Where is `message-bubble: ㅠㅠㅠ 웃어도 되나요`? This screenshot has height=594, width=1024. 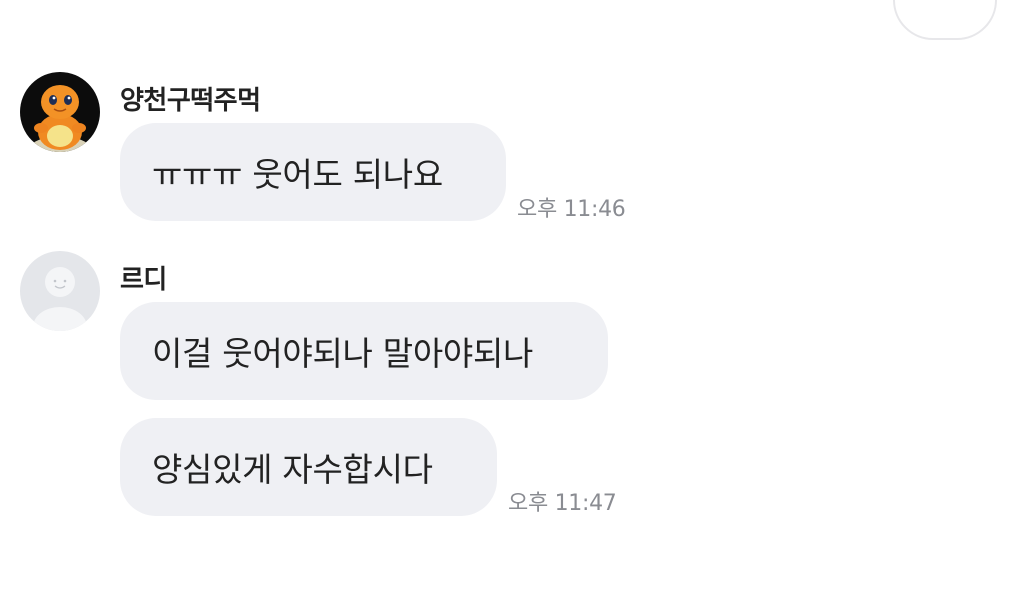
message-bubble: ㅠㅠㅠ 웃어도 되나요 is located at coordinates (313, 172).